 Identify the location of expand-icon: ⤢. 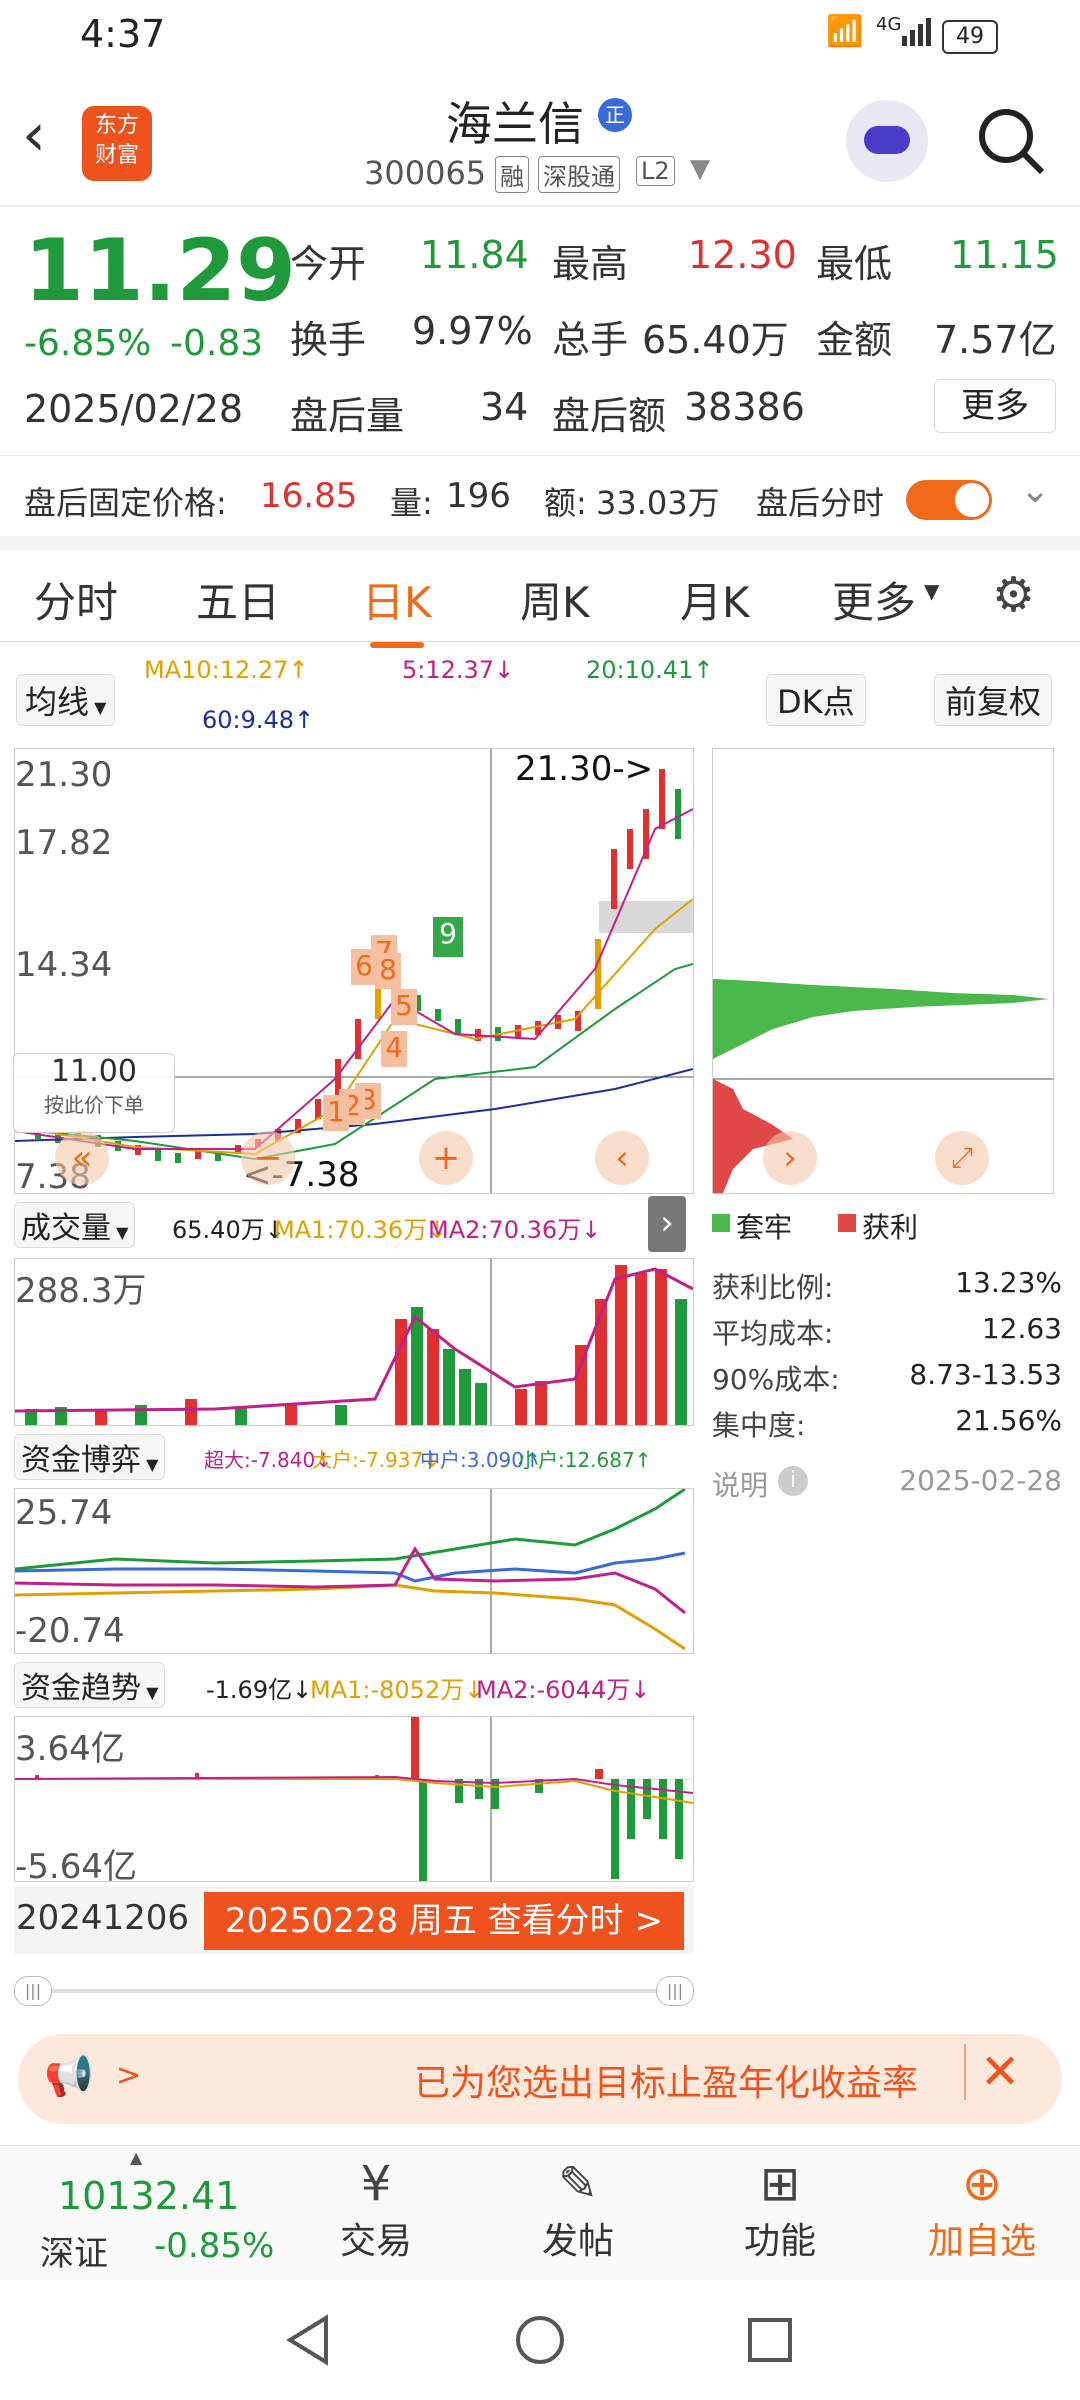
(962, 1158).